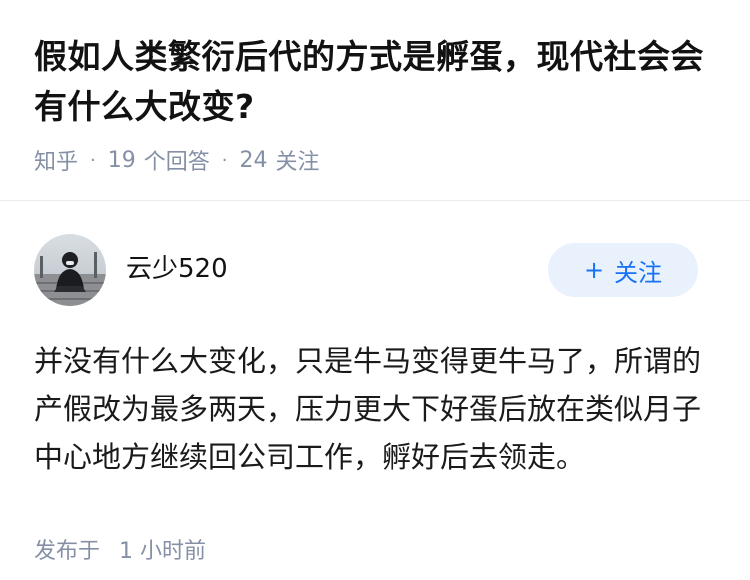 The width and height of the screenshot is (750, 580). I want to click on answer-count: 19, so click(122, 160).